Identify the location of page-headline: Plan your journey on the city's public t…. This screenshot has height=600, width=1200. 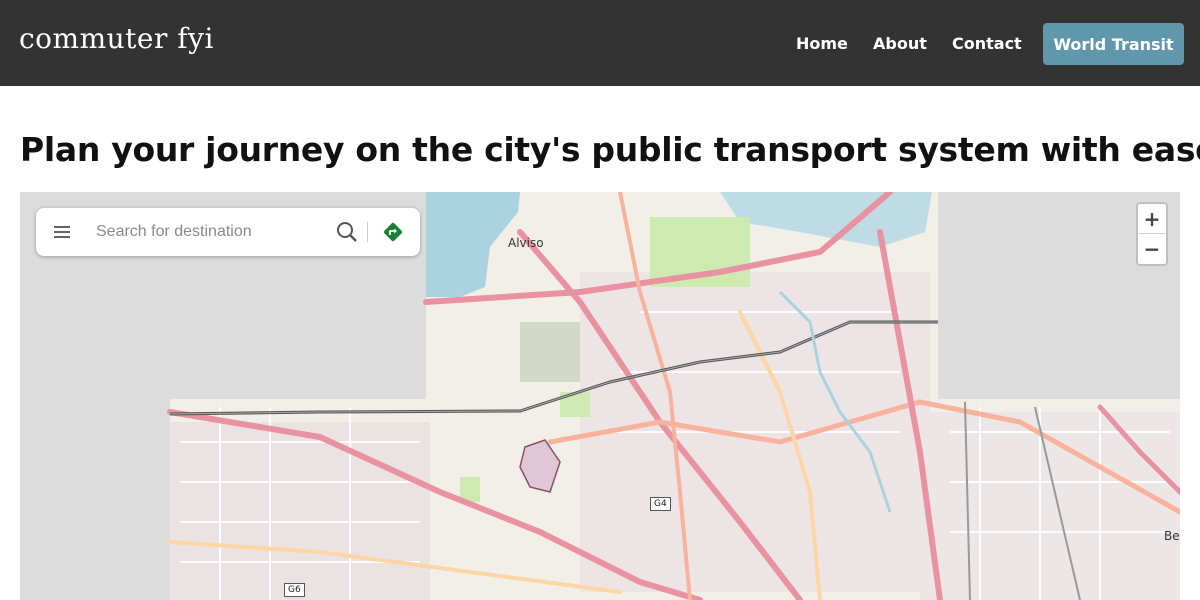
(610, 149).